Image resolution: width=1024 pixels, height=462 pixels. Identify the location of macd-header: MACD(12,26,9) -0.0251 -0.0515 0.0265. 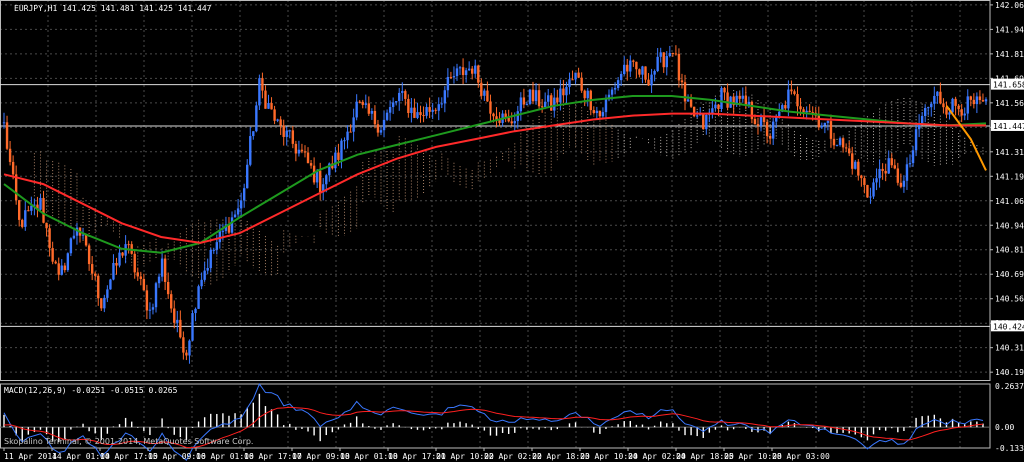
(91, 390).